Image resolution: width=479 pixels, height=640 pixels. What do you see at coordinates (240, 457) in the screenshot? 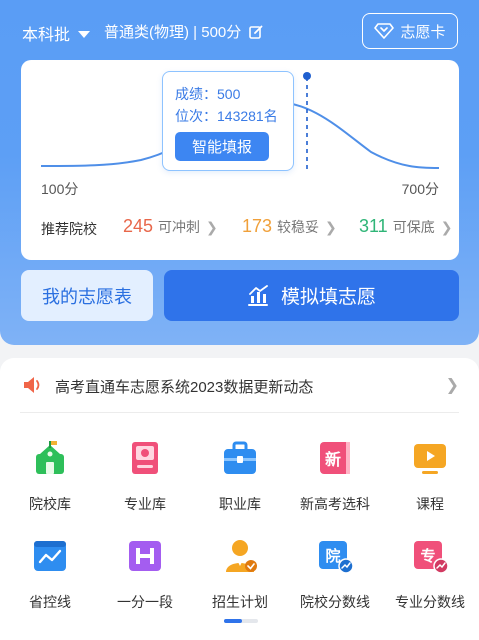
I see `briefcase-icon` at bounding box center [240, 457].